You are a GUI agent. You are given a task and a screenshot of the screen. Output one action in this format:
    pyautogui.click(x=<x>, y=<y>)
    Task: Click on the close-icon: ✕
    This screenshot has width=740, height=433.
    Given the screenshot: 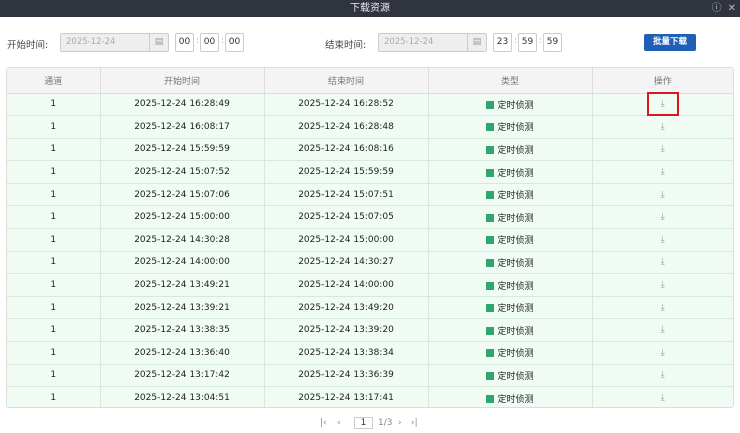 What is the action you would take?
    pyautogui.click(x=732, y=8)
    